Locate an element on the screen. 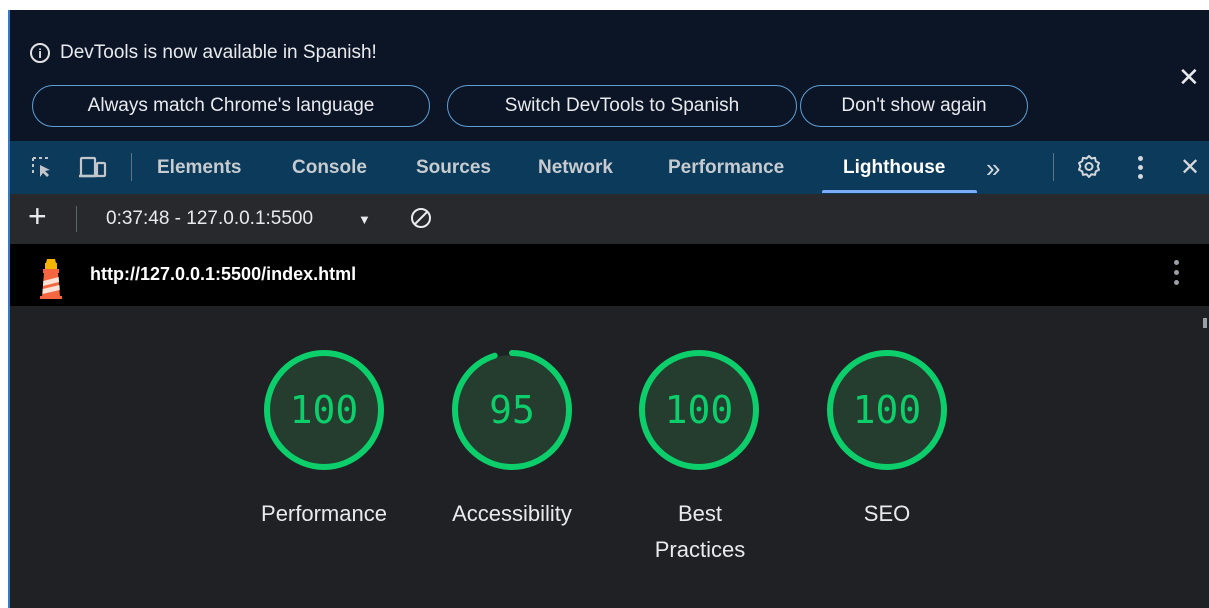 The image size is (1209, 608). scrollbar-thumb is located at coordinates (1205, 323).